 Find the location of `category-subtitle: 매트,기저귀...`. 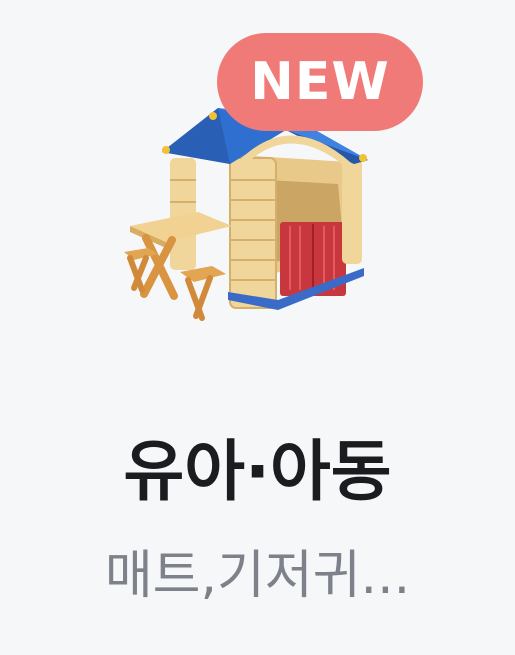

category-subtitle: 매트,기저귀... is located at coordinates (257, 576).